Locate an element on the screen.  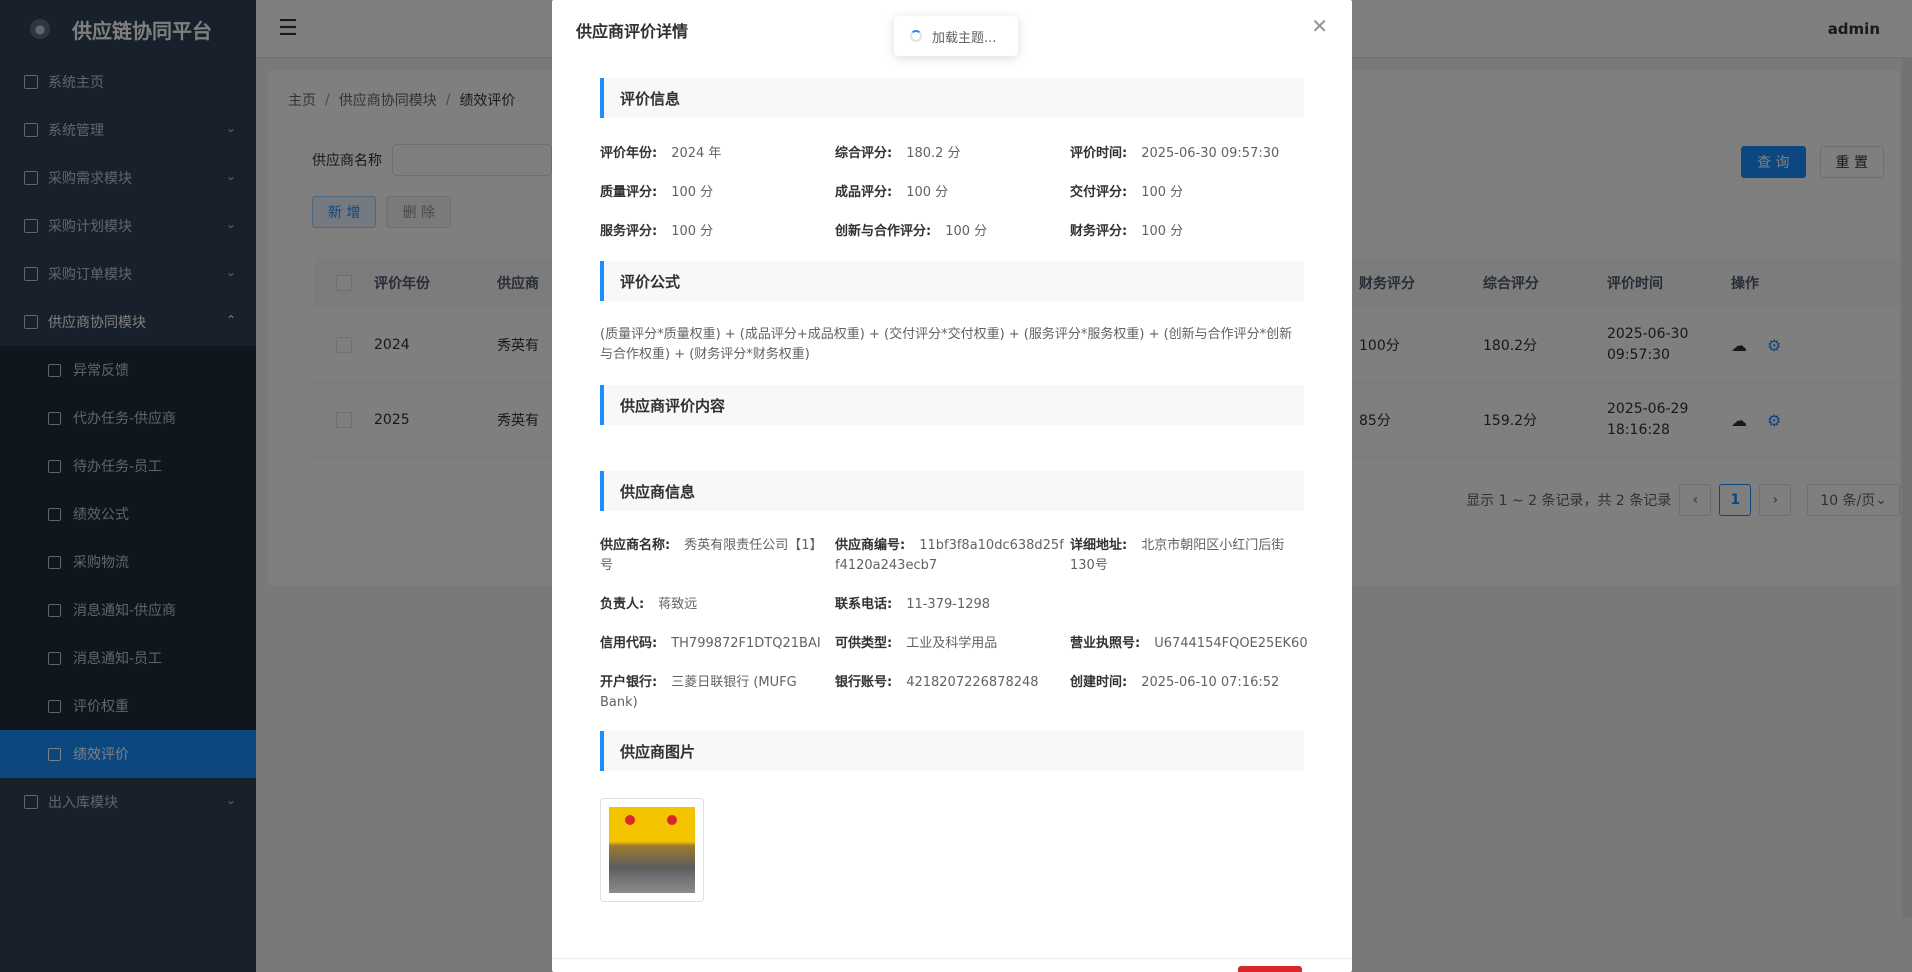
field-label: 开户银行: is located at coordinates (629, 682).